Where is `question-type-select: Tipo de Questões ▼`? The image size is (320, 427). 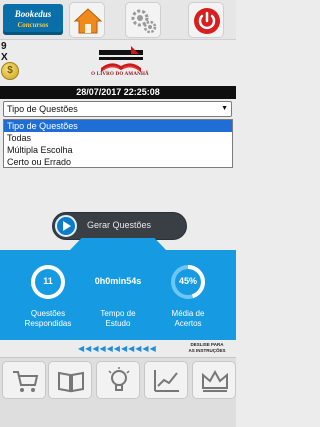 question-type-select: Tipo de Questões ▼ is located at coordinates (117, 109).